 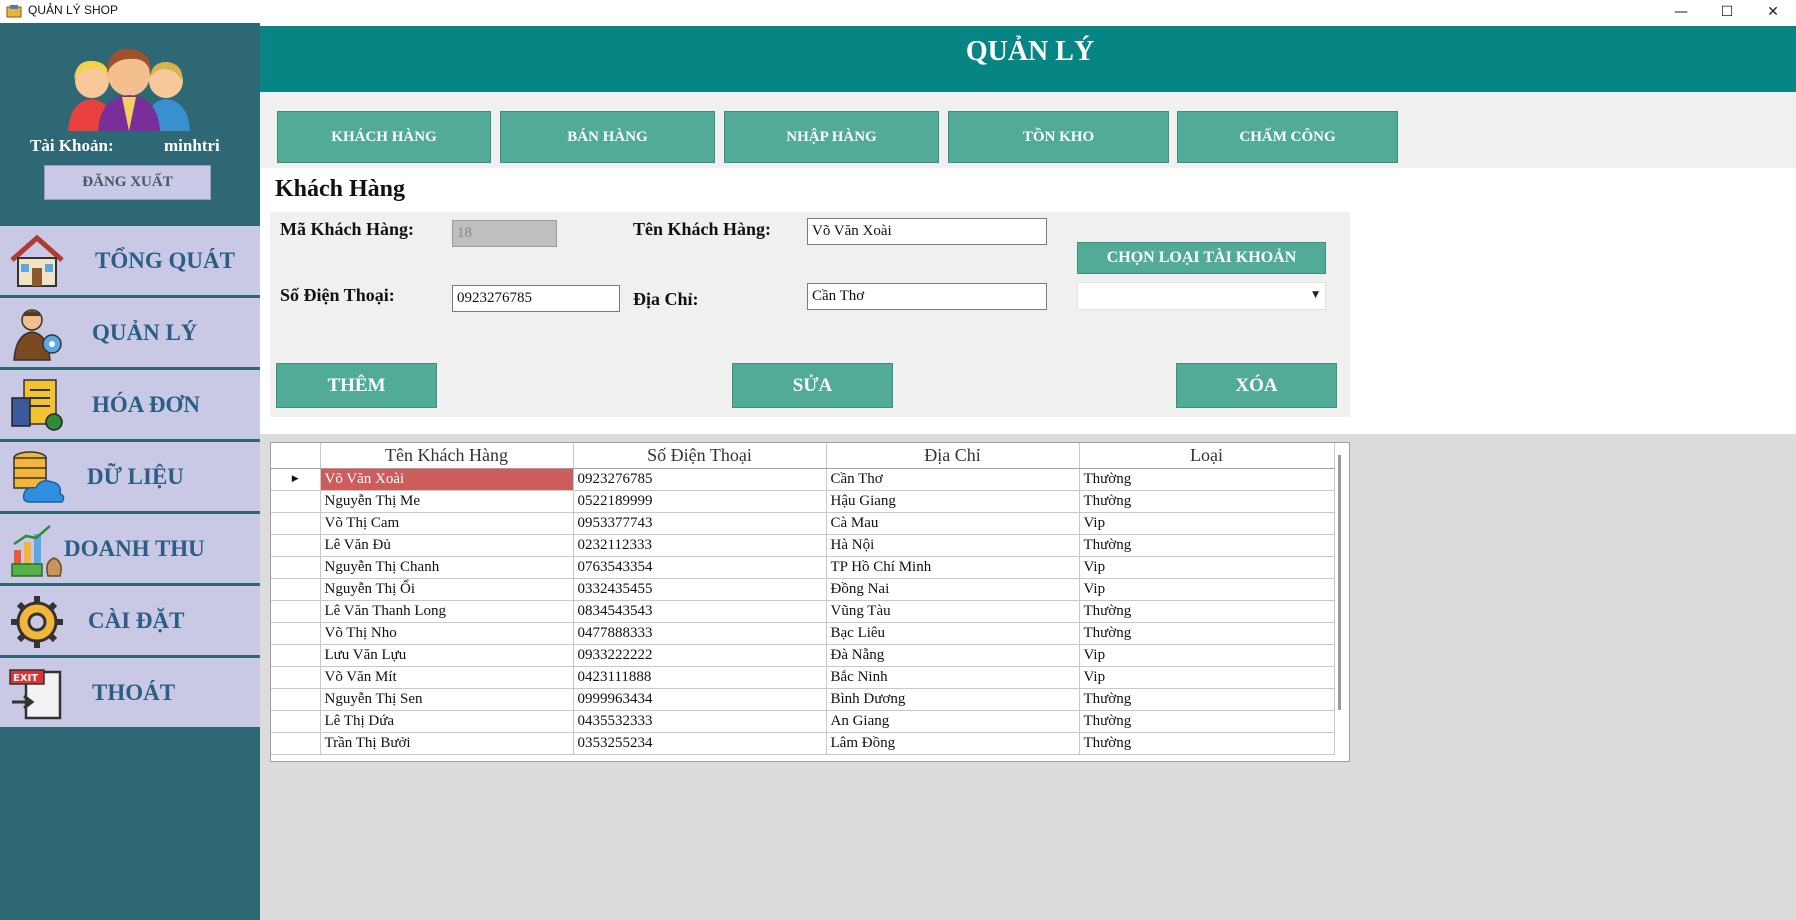 I want to click on table-cell: Lê Văn Đủ, so click(x=447, y=545).